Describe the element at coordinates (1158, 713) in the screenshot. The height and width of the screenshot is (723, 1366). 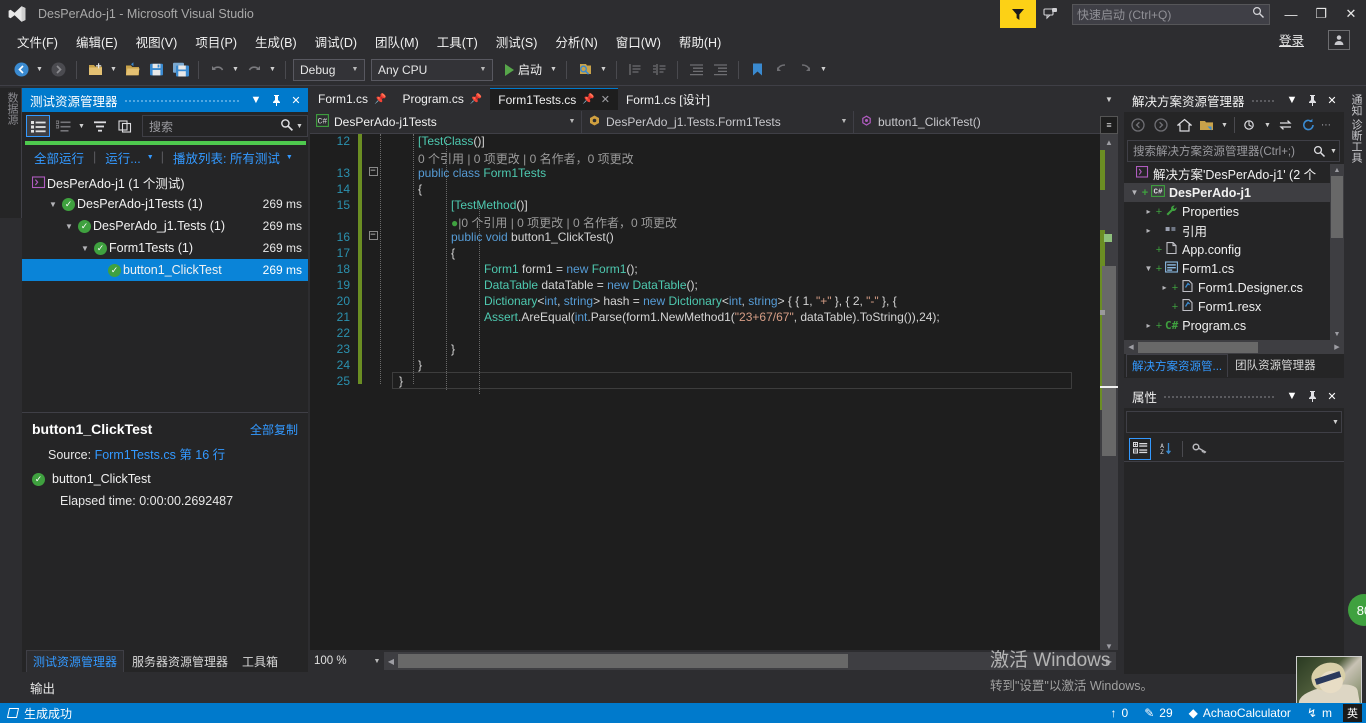
I see `status-pending-edits: ✎ 29` at that location.